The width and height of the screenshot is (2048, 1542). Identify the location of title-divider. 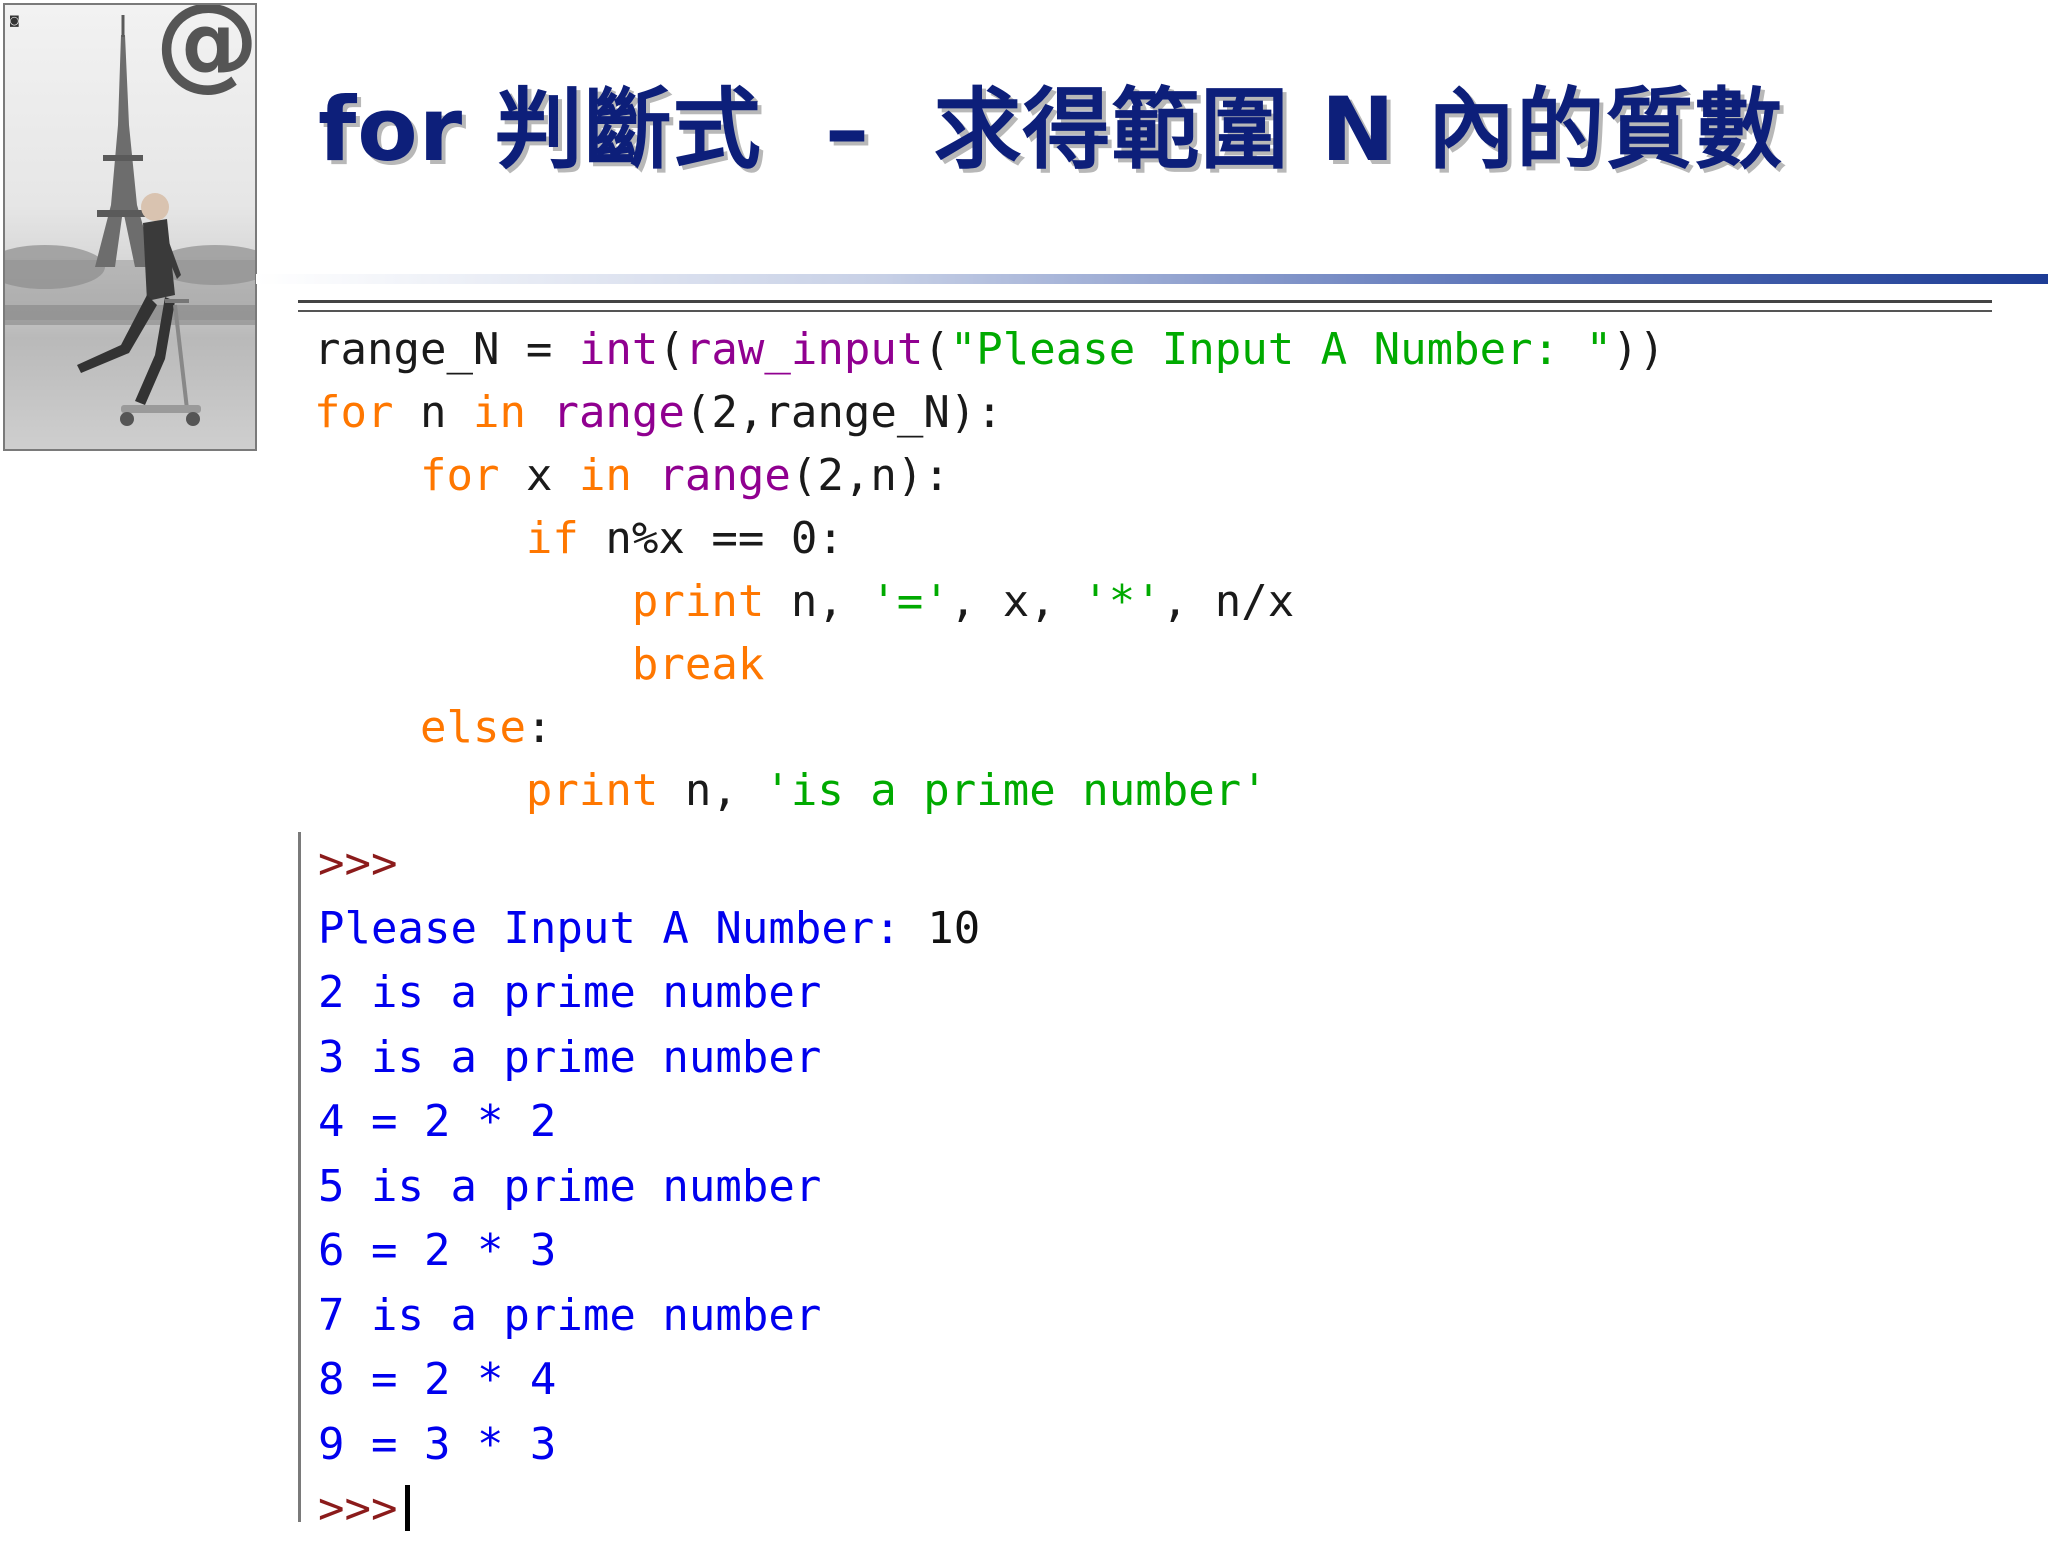
(1152, 279).